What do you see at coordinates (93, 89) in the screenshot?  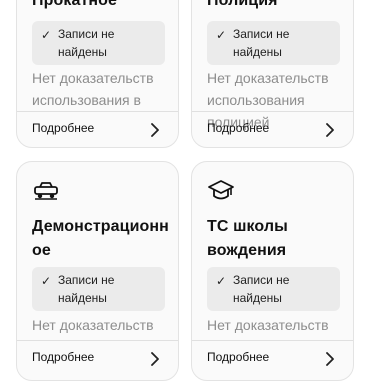 I see `card-description: Нет доказательств использования в` at bounding box center [93, 89].